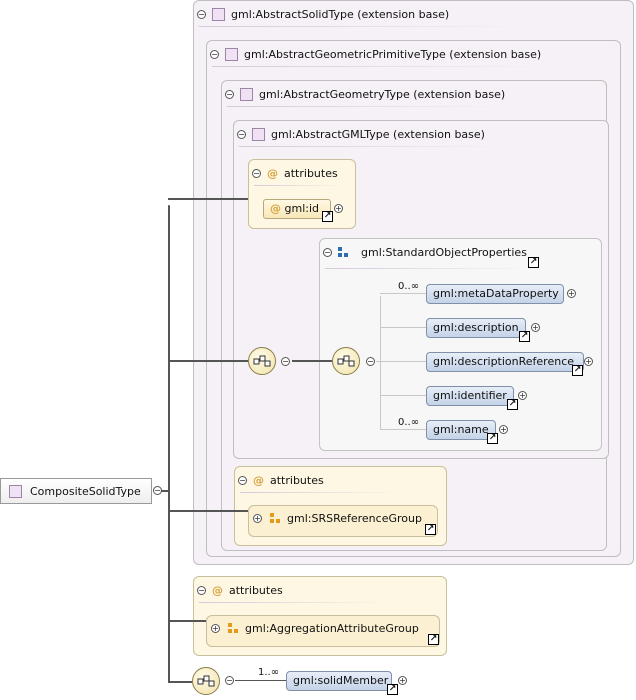 This screenshot has width=636, height=700. Describe the element at coordinates (495, 294) in the screenshot. I see `element-meta-data-property: gml:metaDataProperty` at that location.